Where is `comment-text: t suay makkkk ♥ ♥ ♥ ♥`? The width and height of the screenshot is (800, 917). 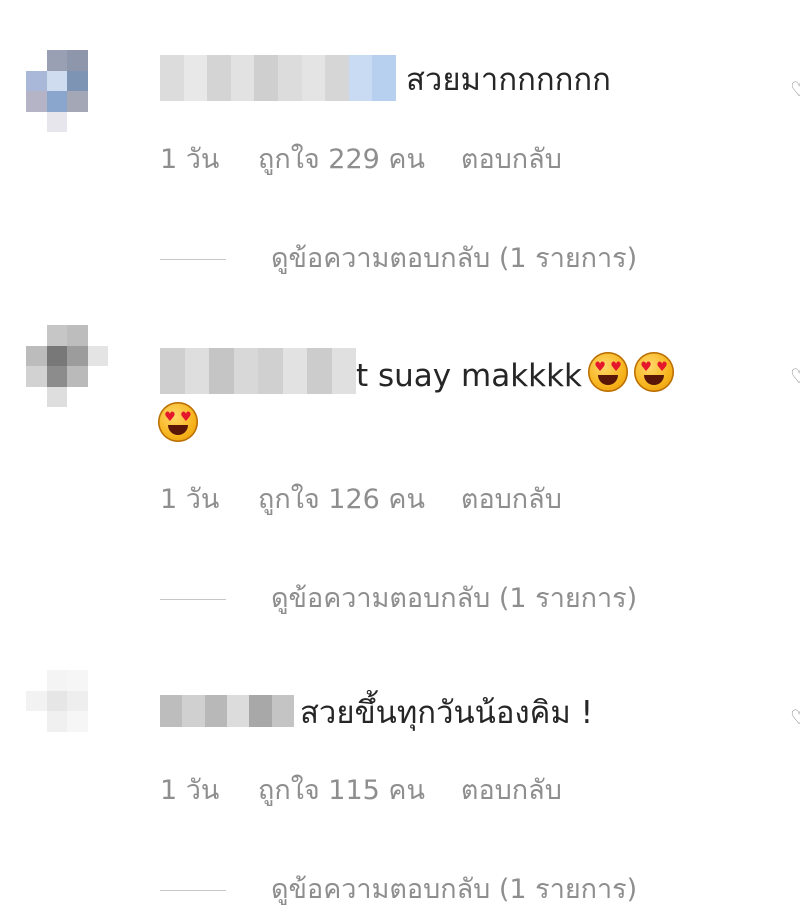 comment-text: t suay makkkk ♥ ♥ ♥ ♥ is located at coordinates (515, 374).